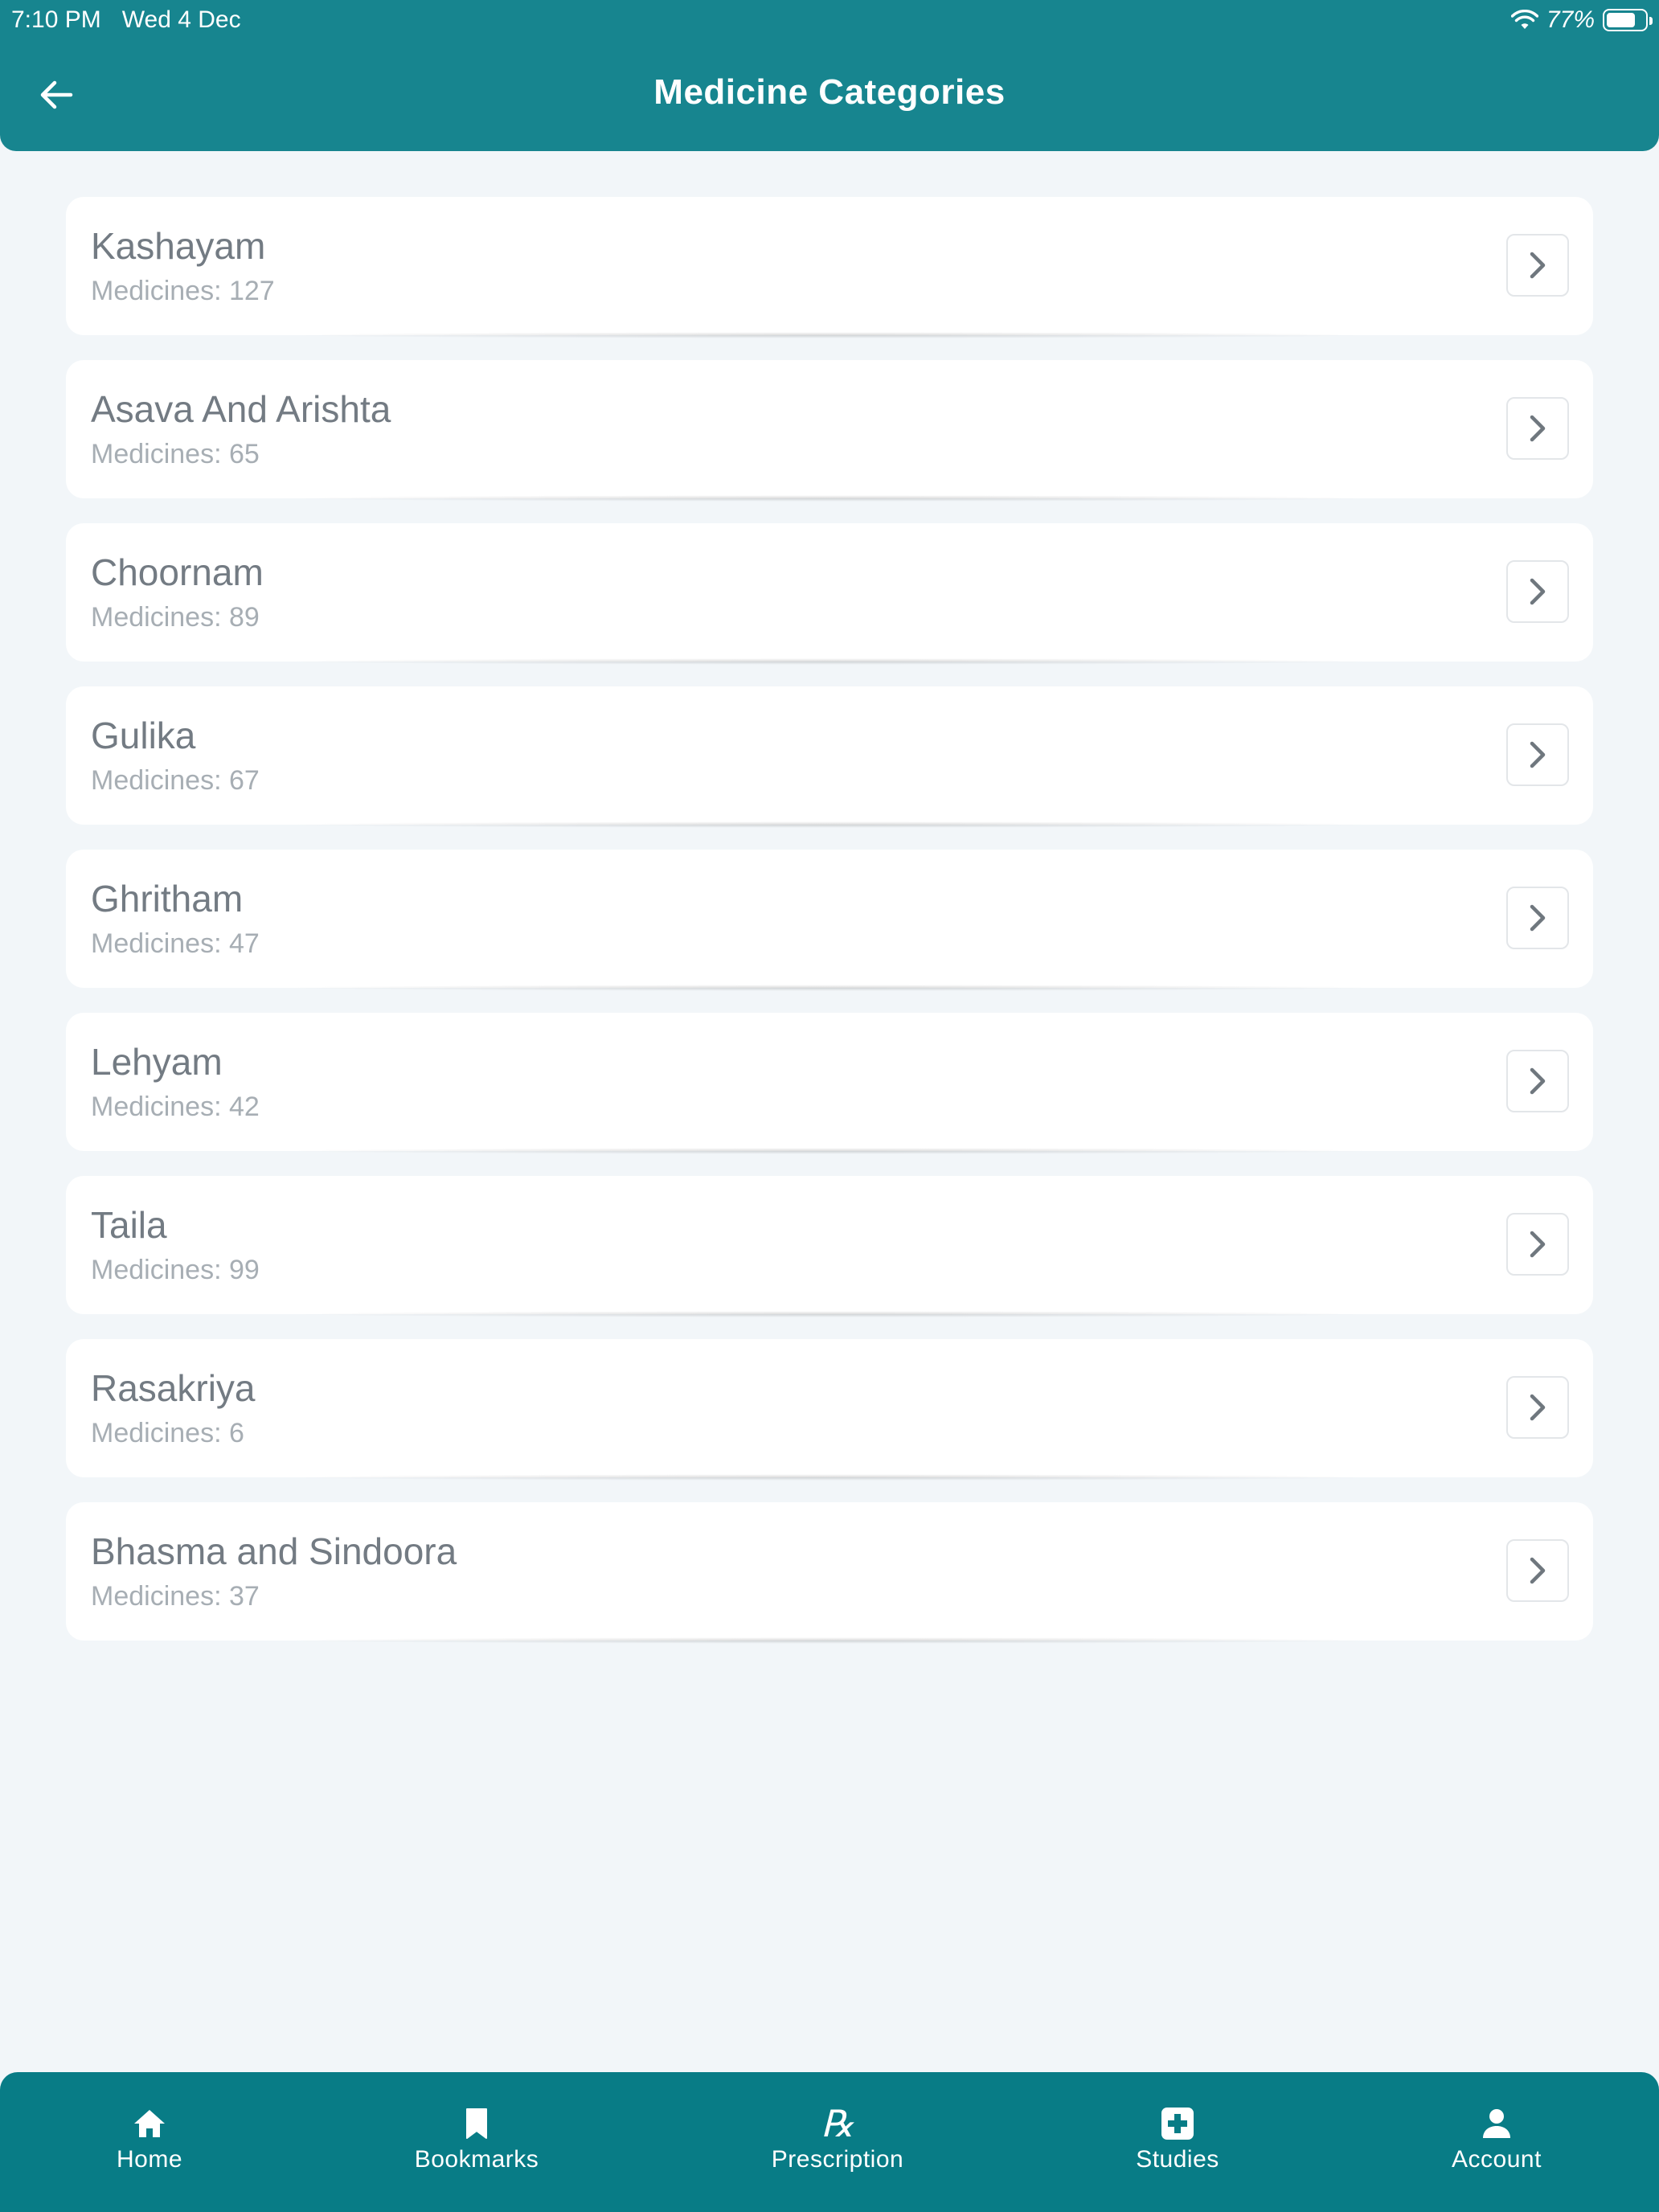 This screenshot has width=1659, height=2212. I want to click on bookmark-icon, so click(476, 2123).